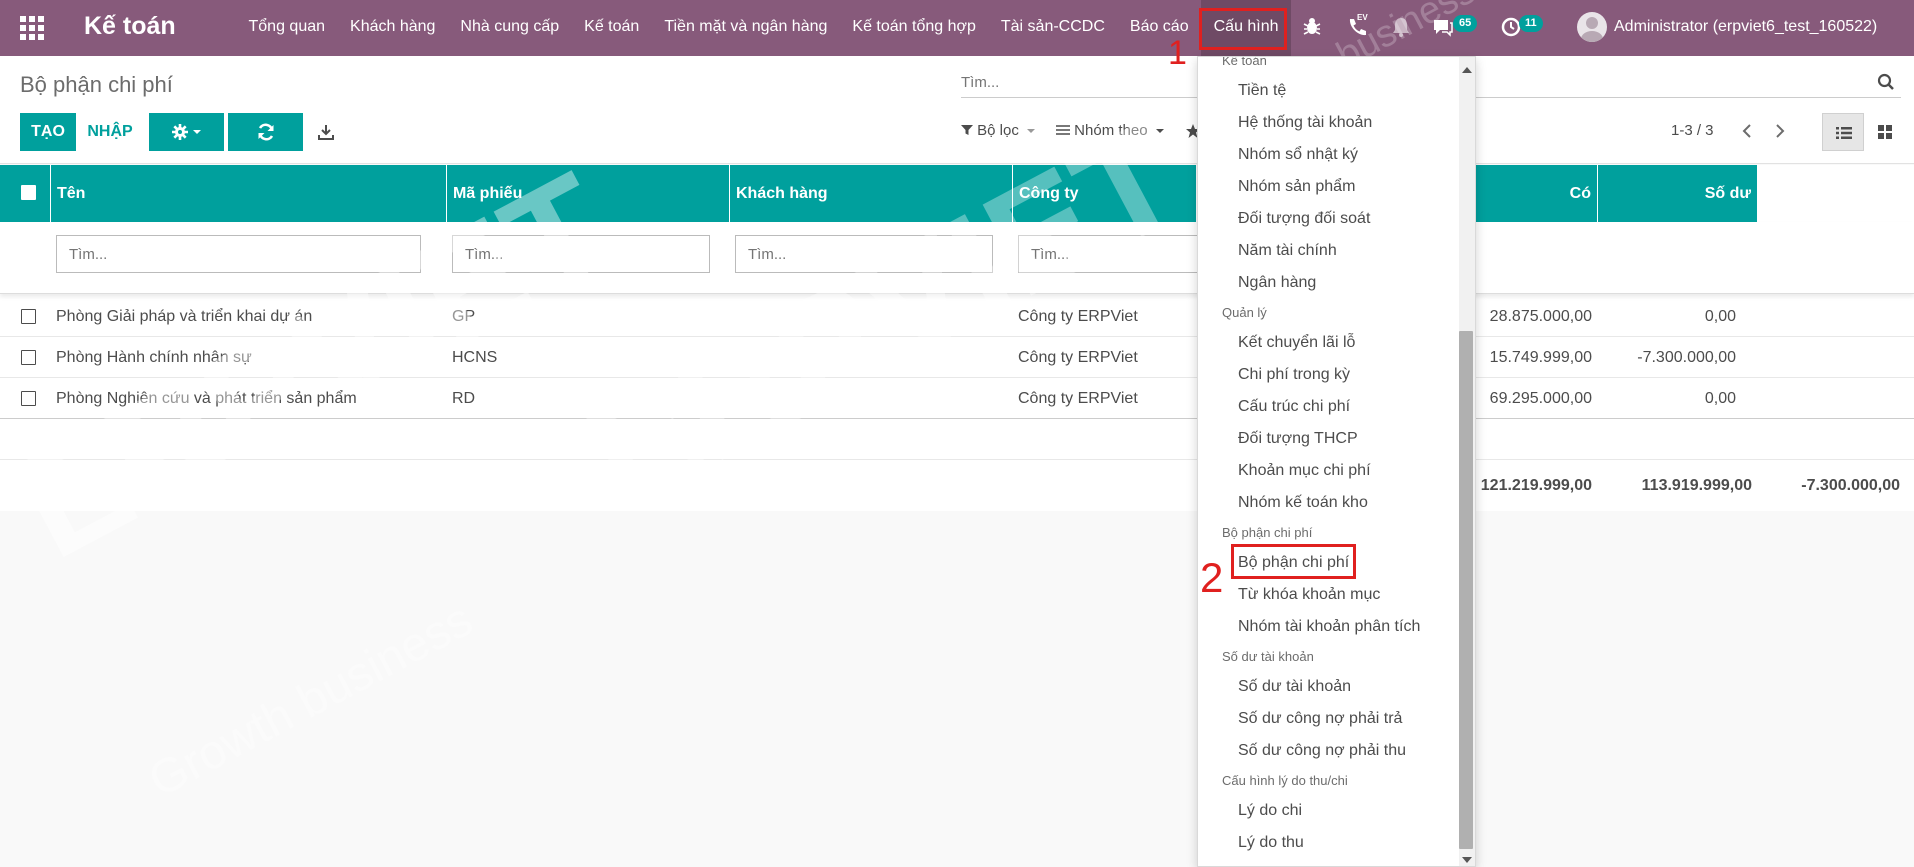  Describe the element at coordinates (510, 28) in the screenshot. I see `menu-nha-cung-cap: Nhà cung cấp` at that location.